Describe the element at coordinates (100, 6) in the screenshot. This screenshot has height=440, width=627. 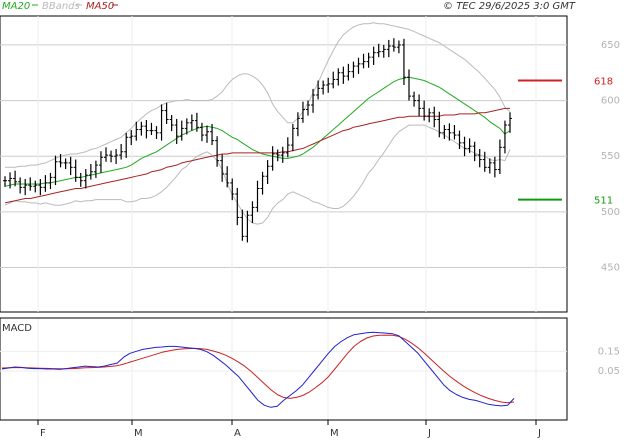
I see `legend-ma50-label: MA50` at that location.